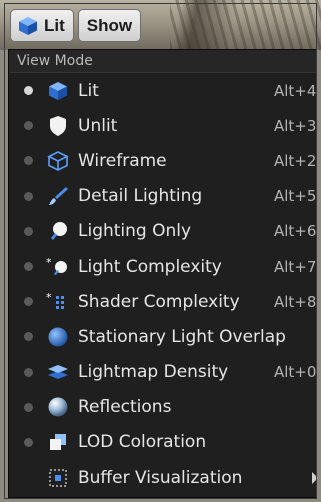  I want to click on menu-item-shader-complexity: * Shader Complexity Alt+8, so click(162, 301).